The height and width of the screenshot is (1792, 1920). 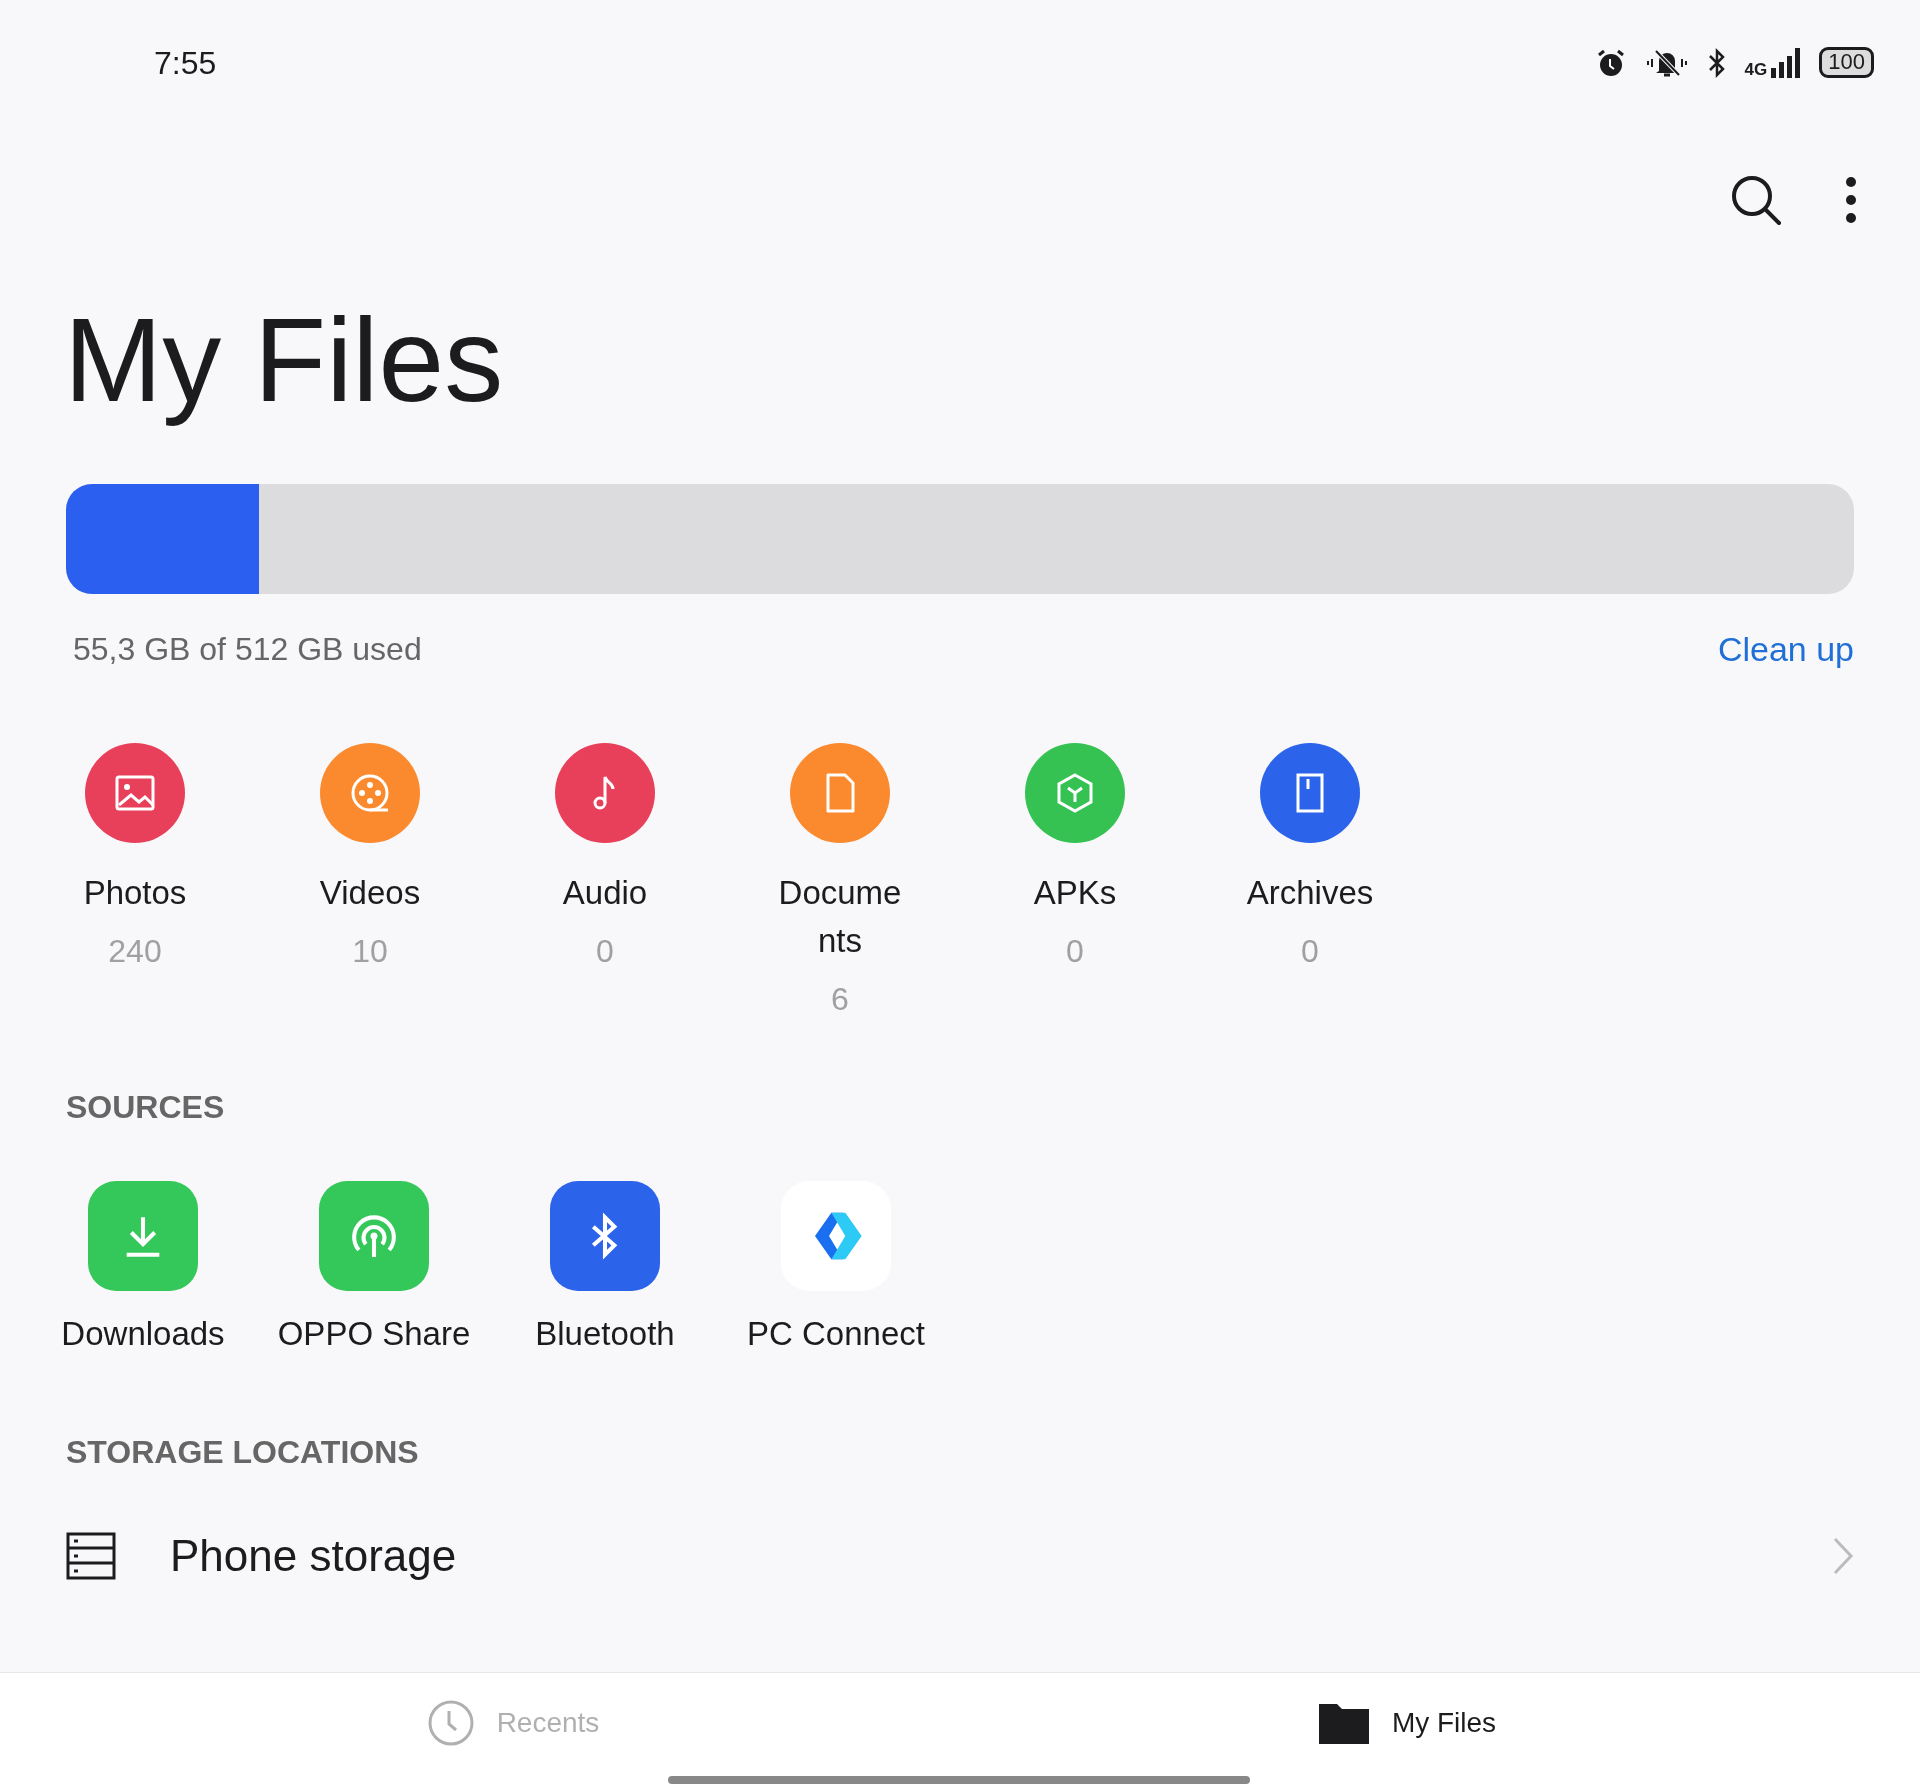 I want to click on status-time: 7:55, so click(x=185, y=63).